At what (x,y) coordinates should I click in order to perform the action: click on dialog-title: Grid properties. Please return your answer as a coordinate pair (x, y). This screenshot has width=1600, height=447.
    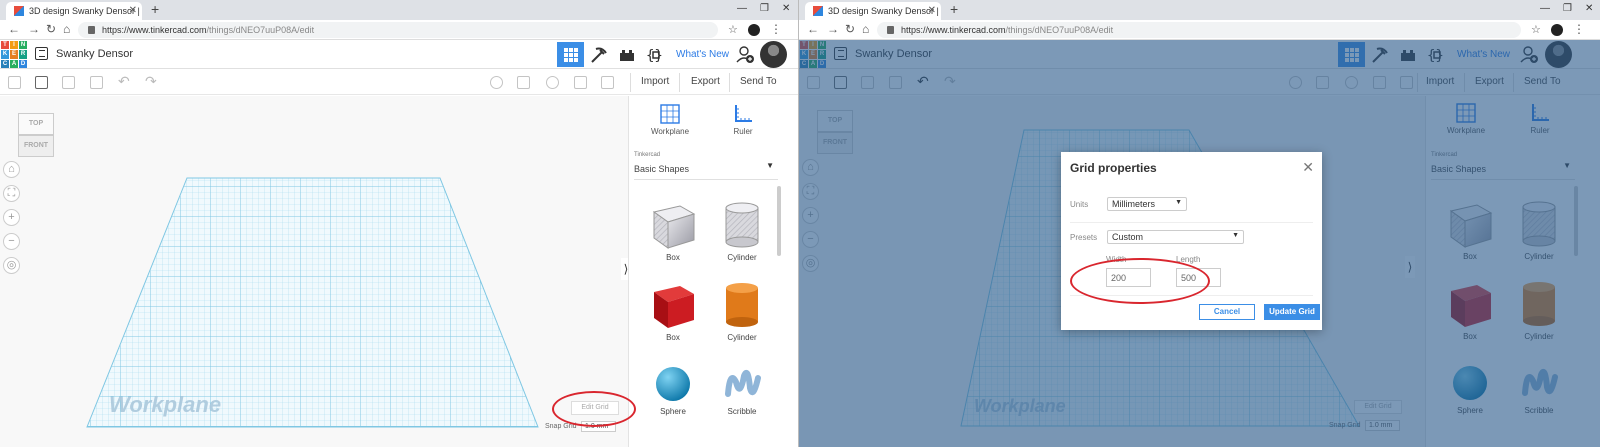
    Looking at the image, I should click on (1113, 168).